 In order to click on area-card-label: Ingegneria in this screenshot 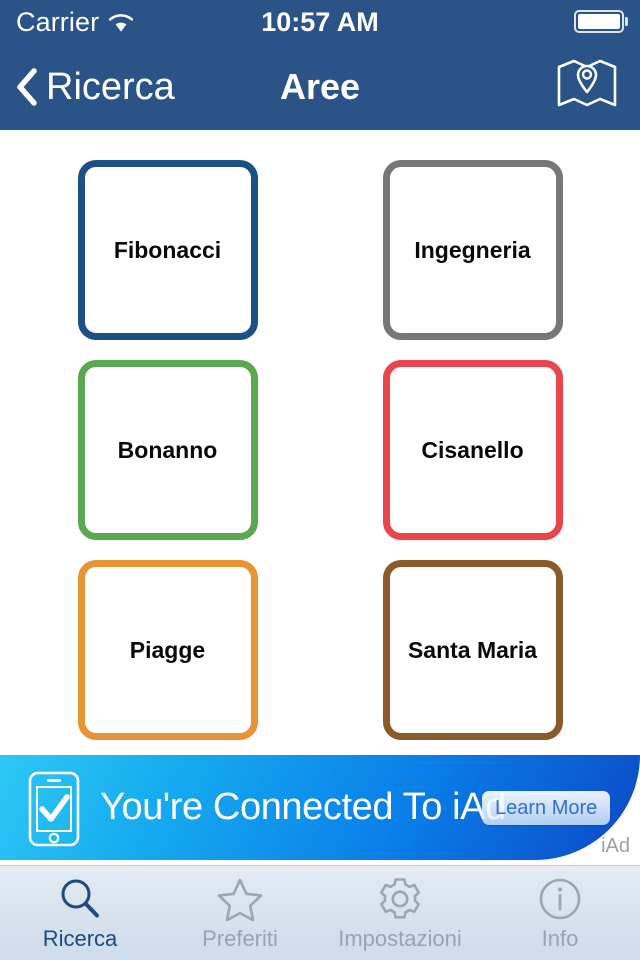, I will do `click(472, 249)`.